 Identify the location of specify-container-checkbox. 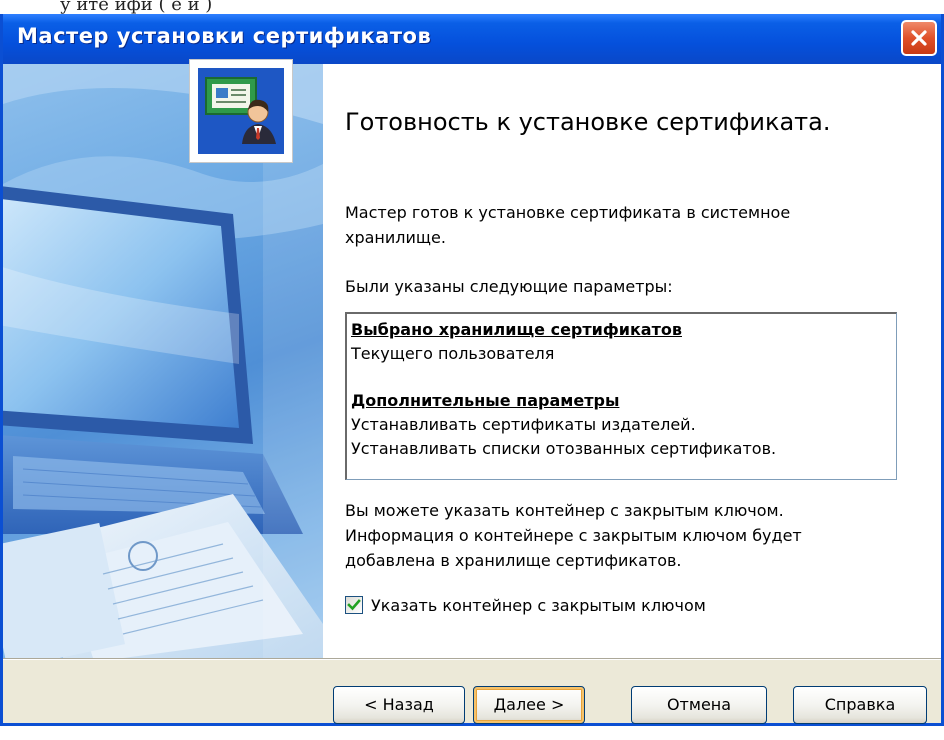
(354, 605).